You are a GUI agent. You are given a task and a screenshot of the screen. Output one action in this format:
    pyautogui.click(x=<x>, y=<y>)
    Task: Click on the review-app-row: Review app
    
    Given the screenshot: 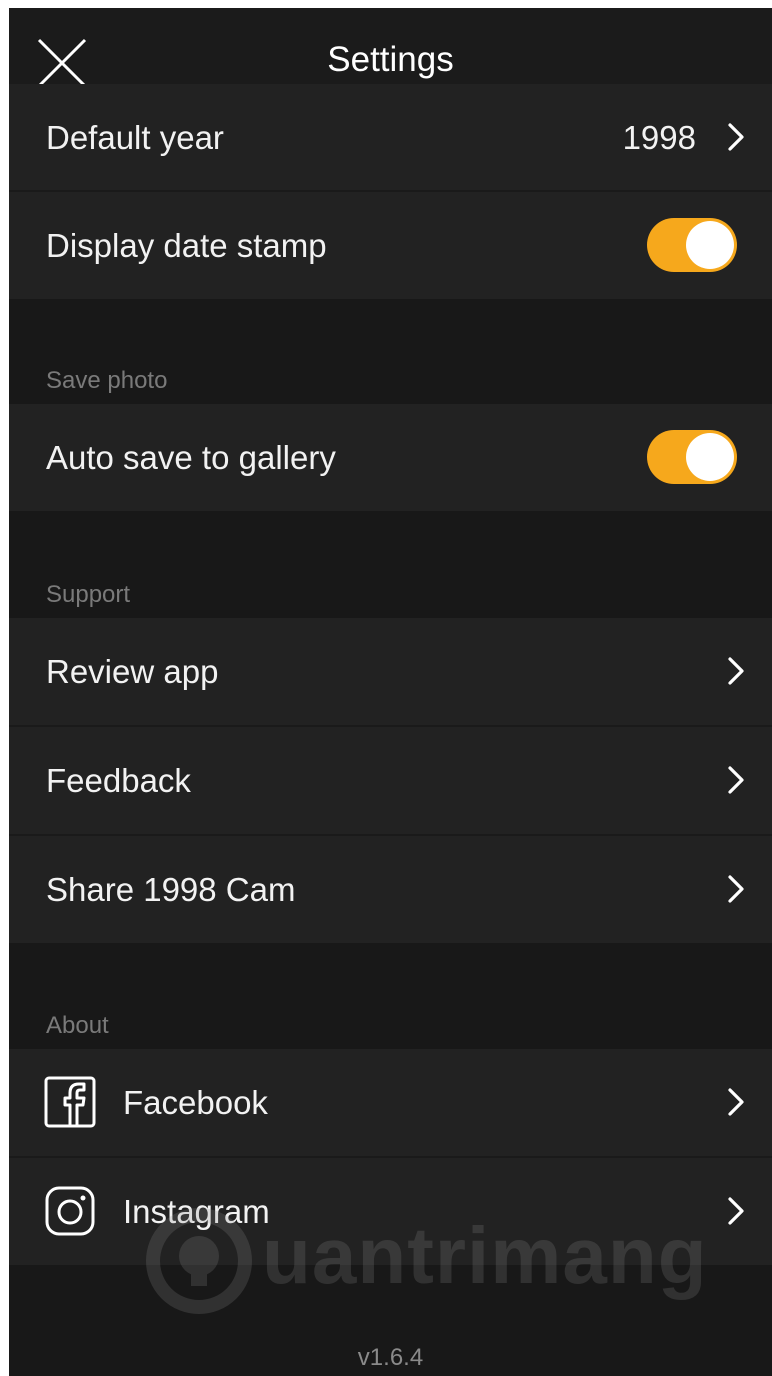 What is the action you would take?
    pyautogui.click(x=390, y=671)
    